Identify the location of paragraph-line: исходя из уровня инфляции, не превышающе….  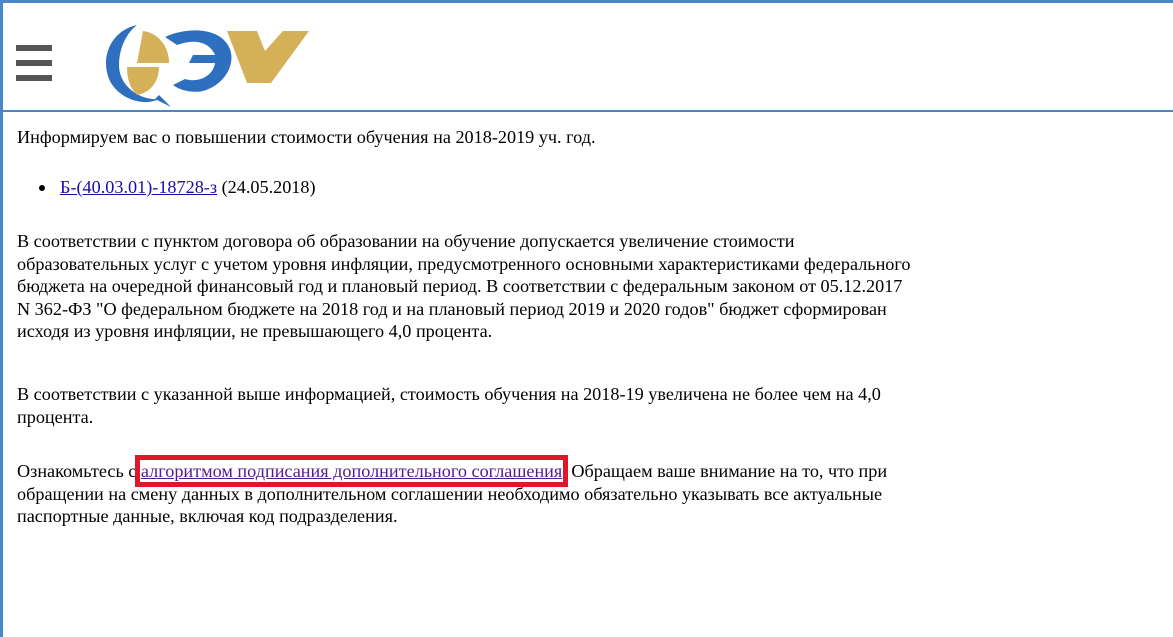
(255, 331).